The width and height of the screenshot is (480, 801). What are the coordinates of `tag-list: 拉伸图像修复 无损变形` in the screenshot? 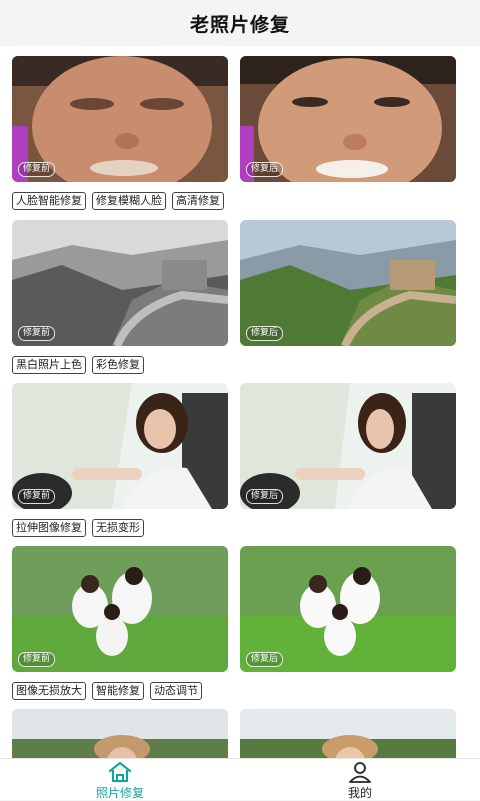 It's located at (78, 528).